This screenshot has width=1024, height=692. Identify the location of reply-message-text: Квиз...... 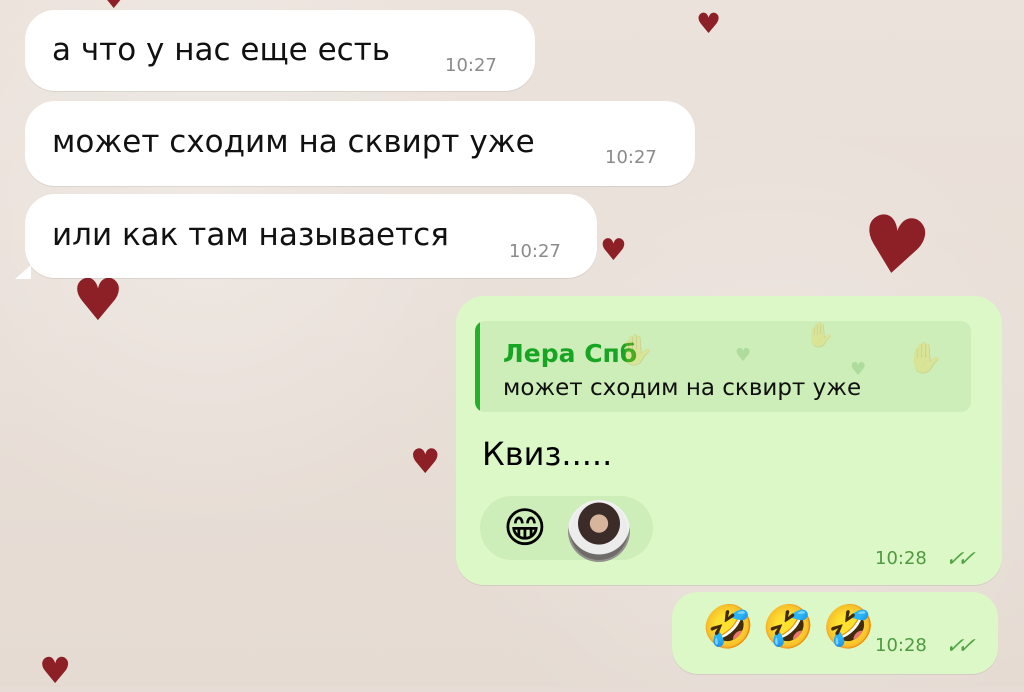
(547, 454).